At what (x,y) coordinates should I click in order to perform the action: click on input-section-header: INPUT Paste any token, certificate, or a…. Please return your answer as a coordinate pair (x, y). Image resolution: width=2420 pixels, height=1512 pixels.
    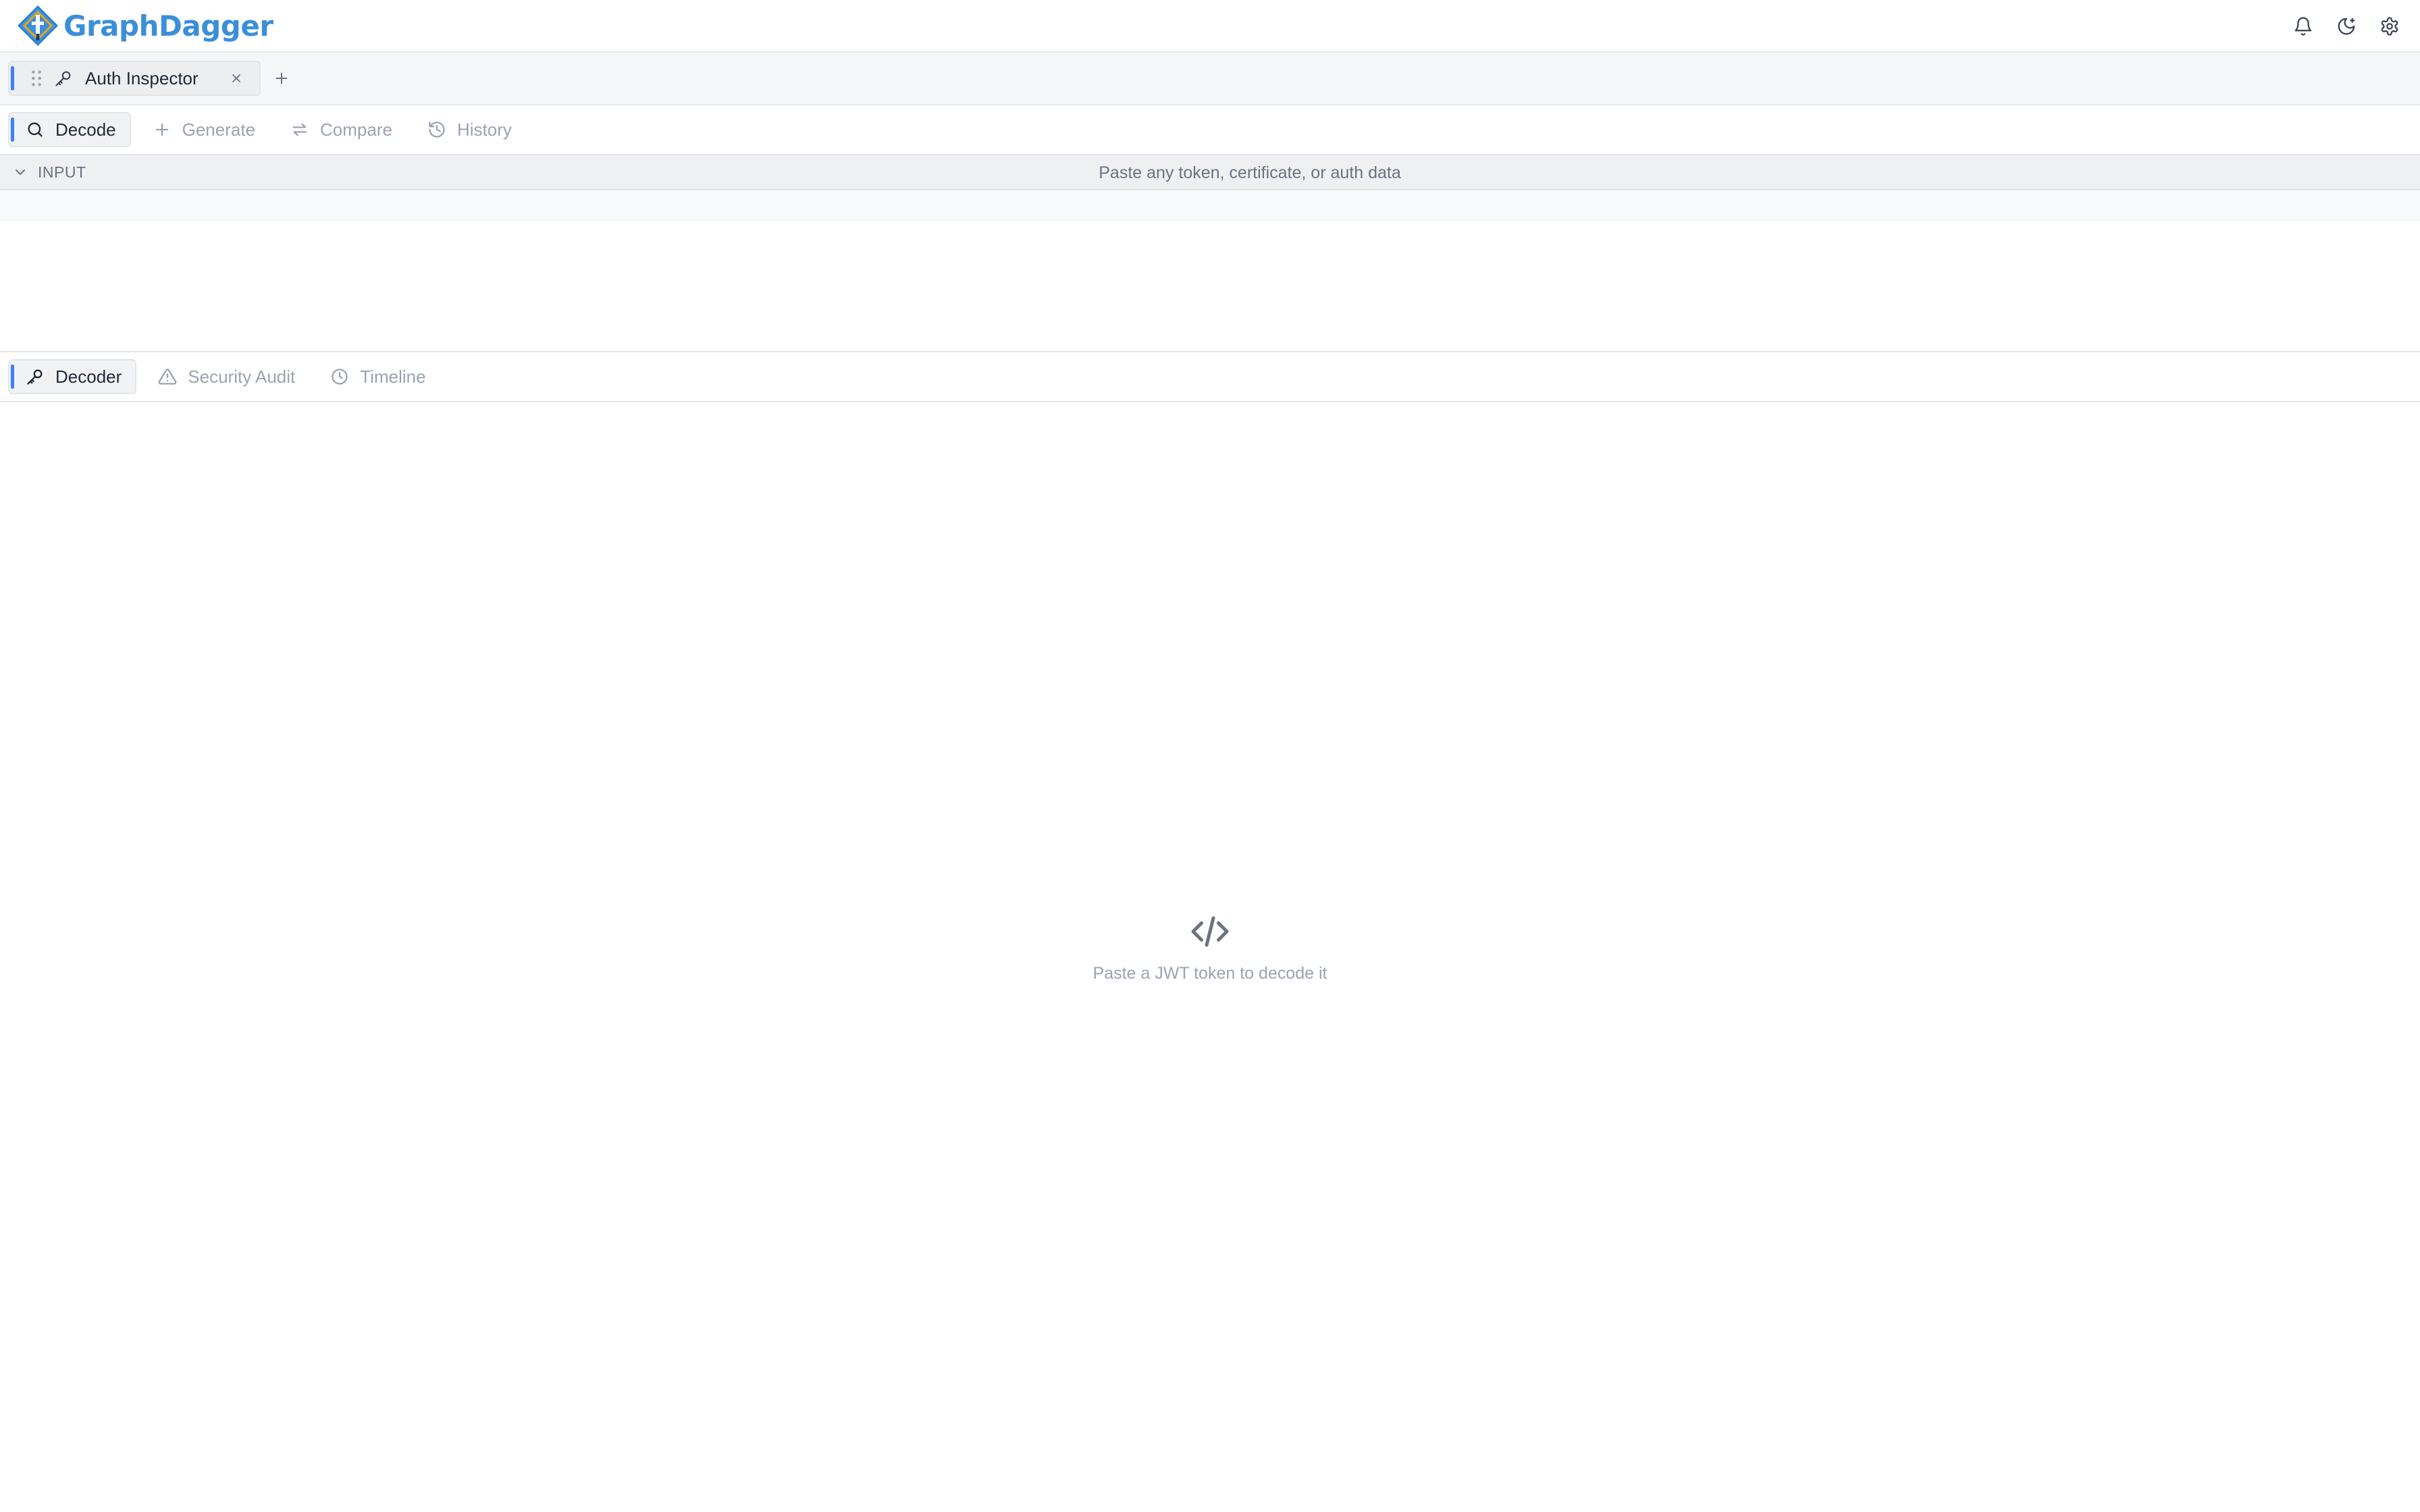
    Looking at the image, I should click on (1210, 172).